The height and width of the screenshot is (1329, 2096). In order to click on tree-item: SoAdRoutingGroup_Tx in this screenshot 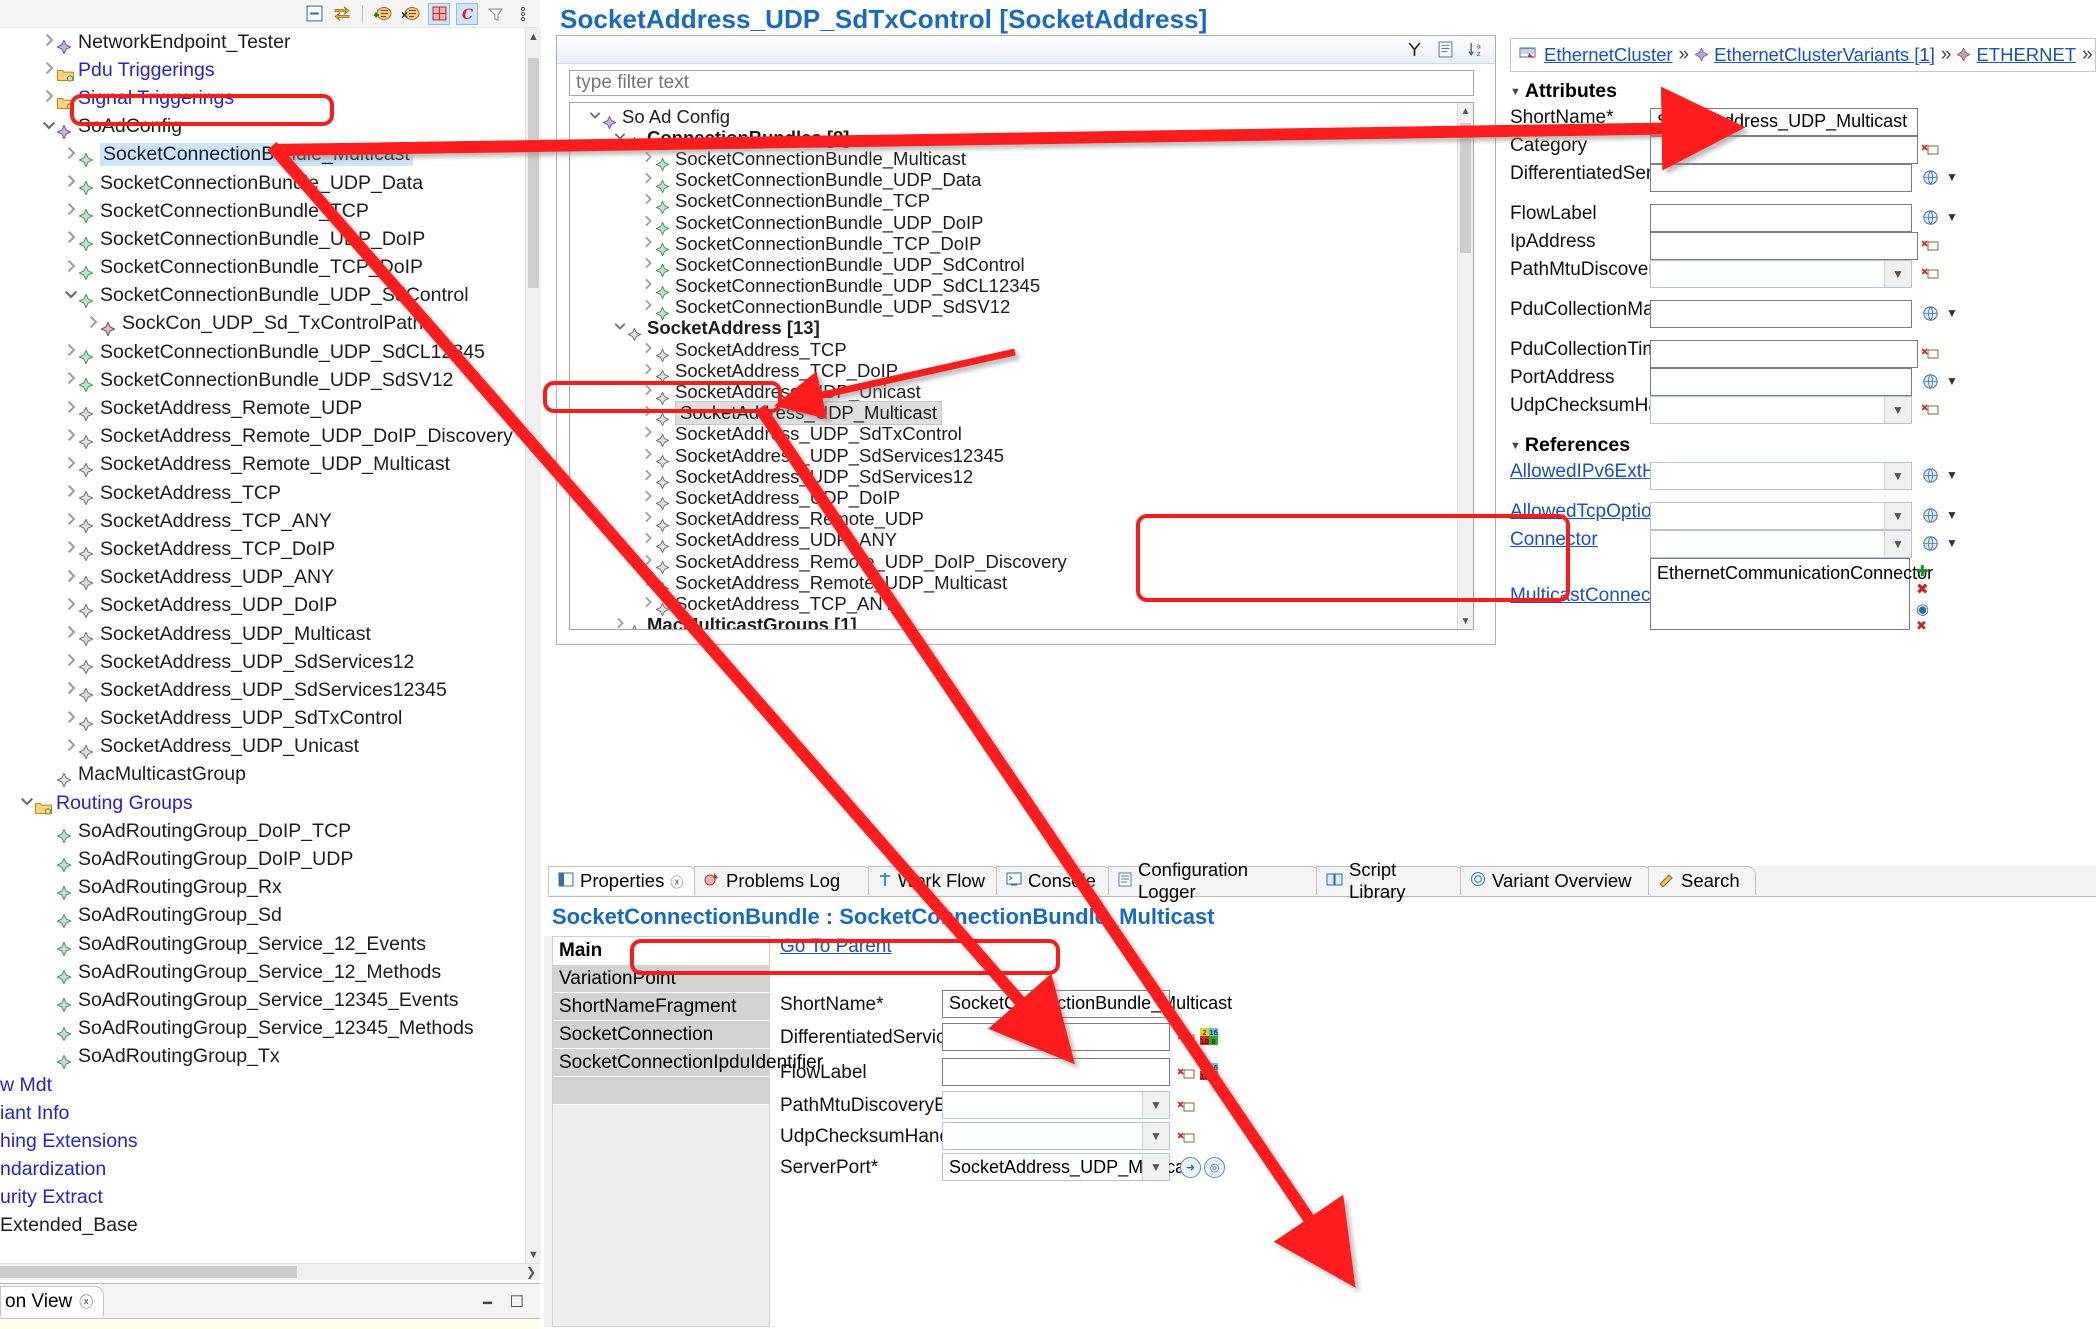, I will do `click(262, 1057)`.